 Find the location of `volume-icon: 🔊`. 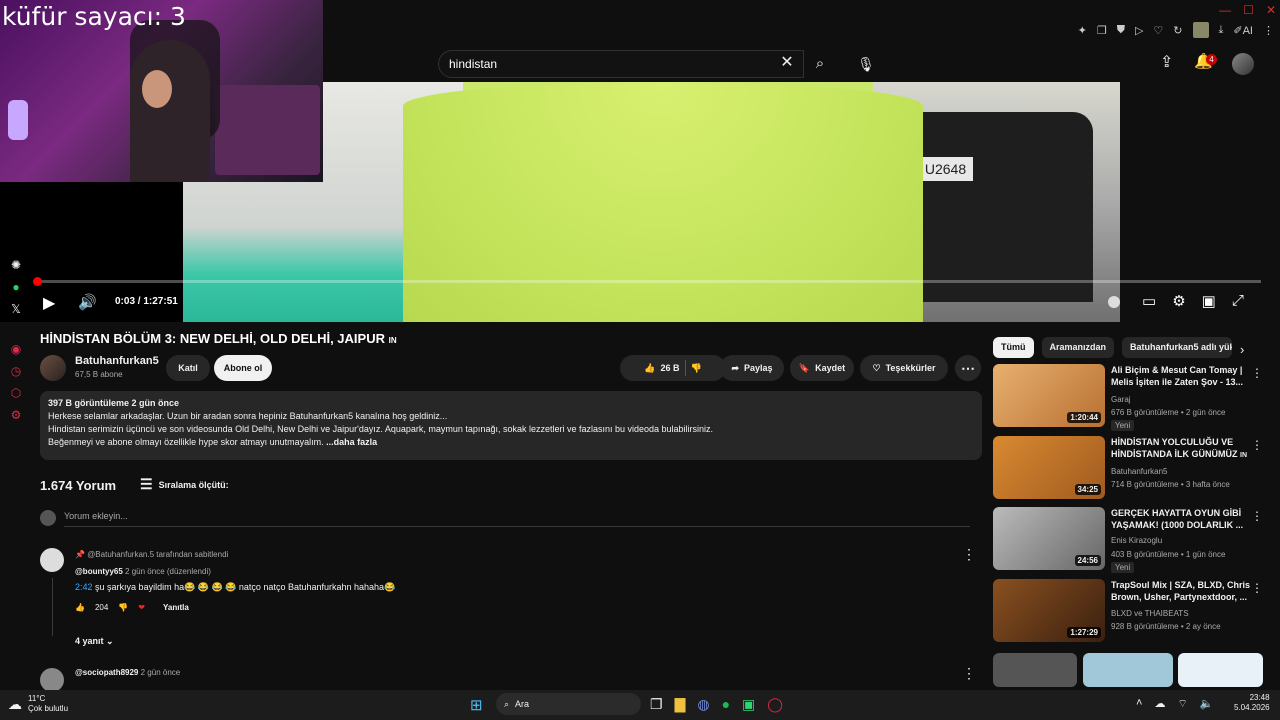

volume-icon: 🔊 is located at coordinates (87, 302).